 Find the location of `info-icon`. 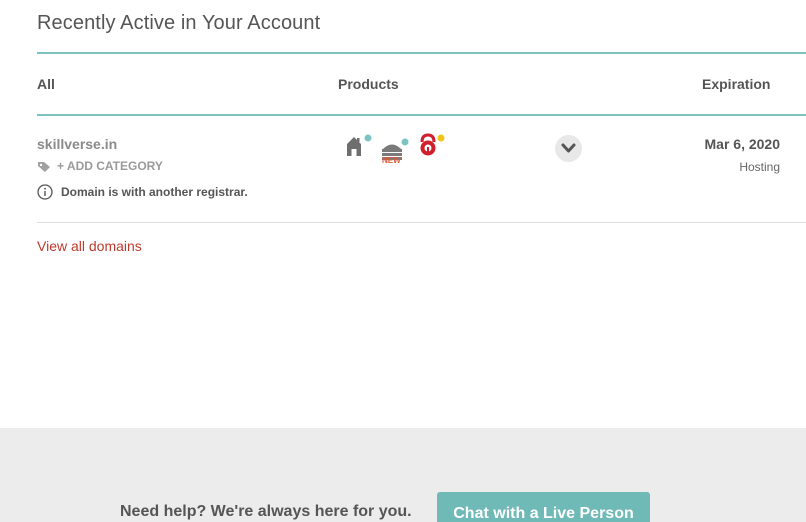

info-icon is located at coordinates (45, 192).